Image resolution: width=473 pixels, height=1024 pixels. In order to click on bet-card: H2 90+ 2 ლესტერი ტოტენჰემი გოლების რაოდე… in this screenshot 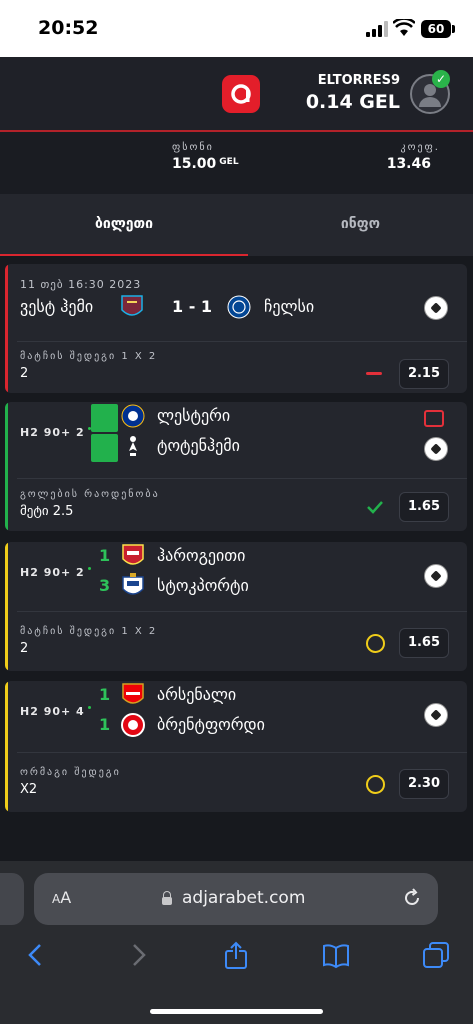, I will do `click(236, 466)`.